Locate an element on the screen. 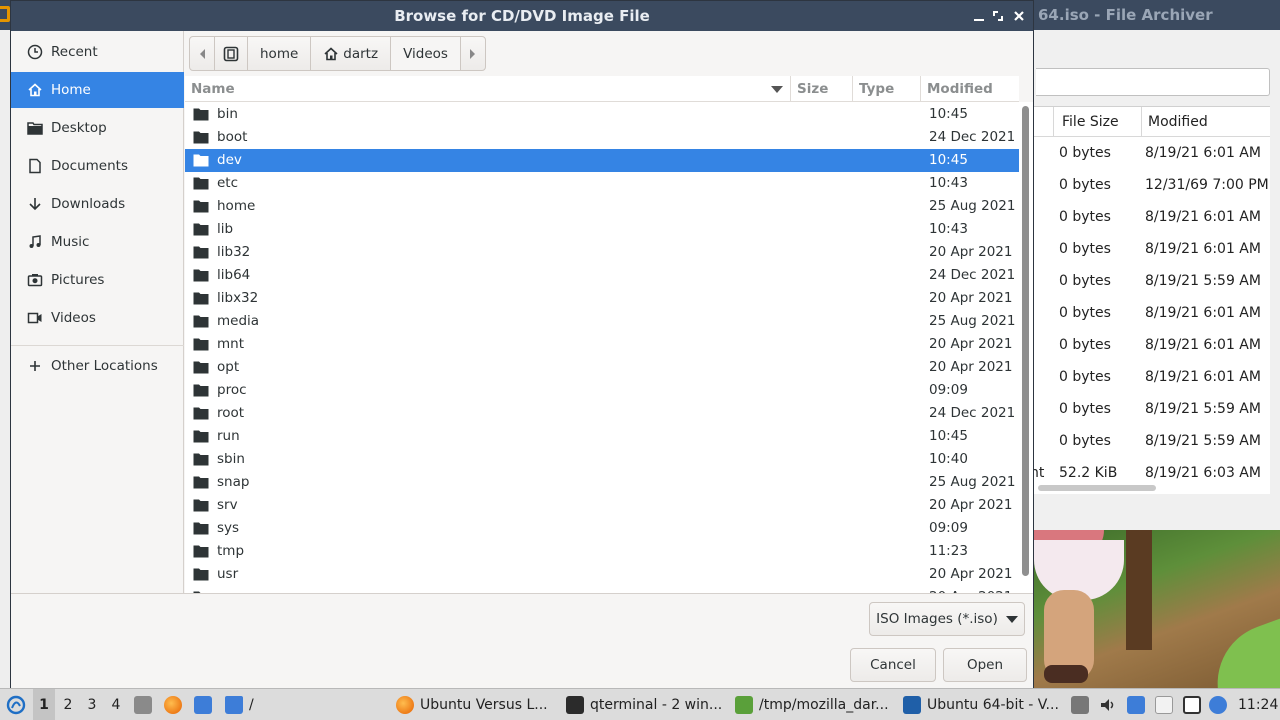  file-list-scrollbar-thumb is located at coordinates (1025, 341).